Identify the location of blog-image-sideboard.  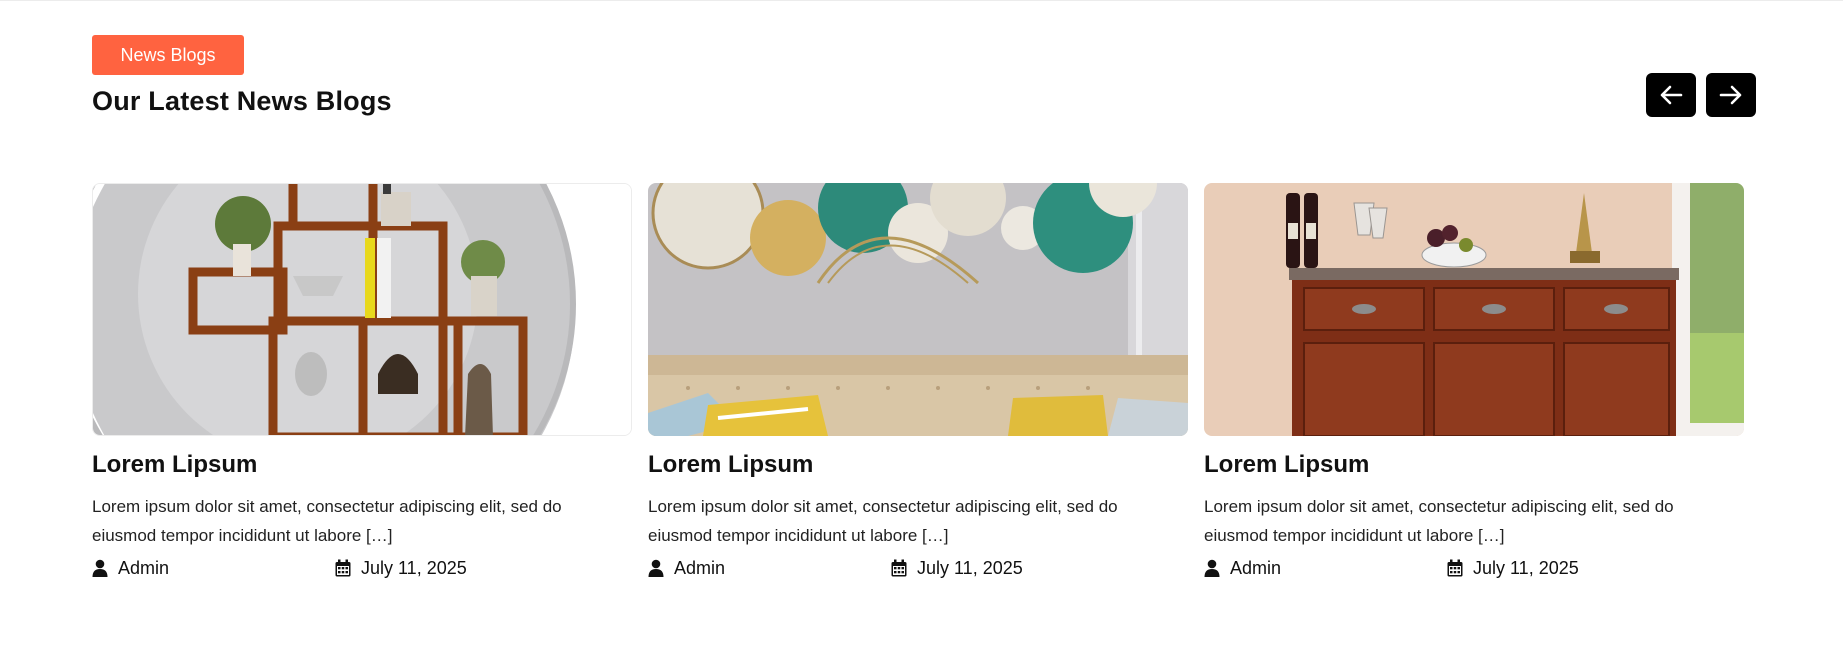
(1474, 309).